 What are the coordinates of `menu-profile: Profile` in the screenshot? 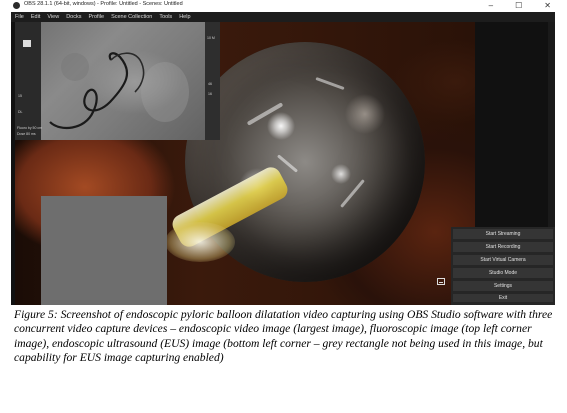 It's located at (96, 17).